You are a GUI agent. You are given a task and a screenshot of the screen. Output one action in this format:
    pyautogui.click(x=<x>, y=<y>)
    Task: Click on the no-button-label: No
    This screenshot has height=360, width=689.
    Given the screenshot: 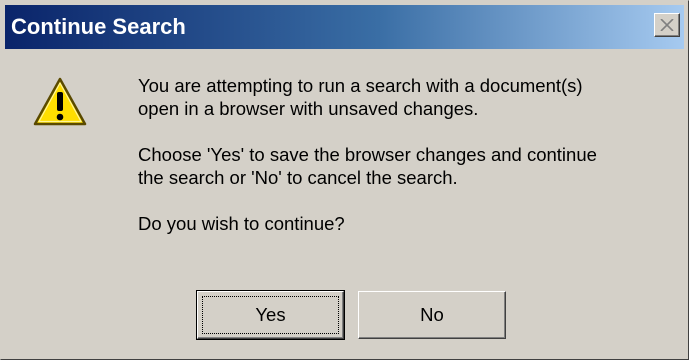 What is the action you would take?
    pyautogui.click(x=432, y=314)
    